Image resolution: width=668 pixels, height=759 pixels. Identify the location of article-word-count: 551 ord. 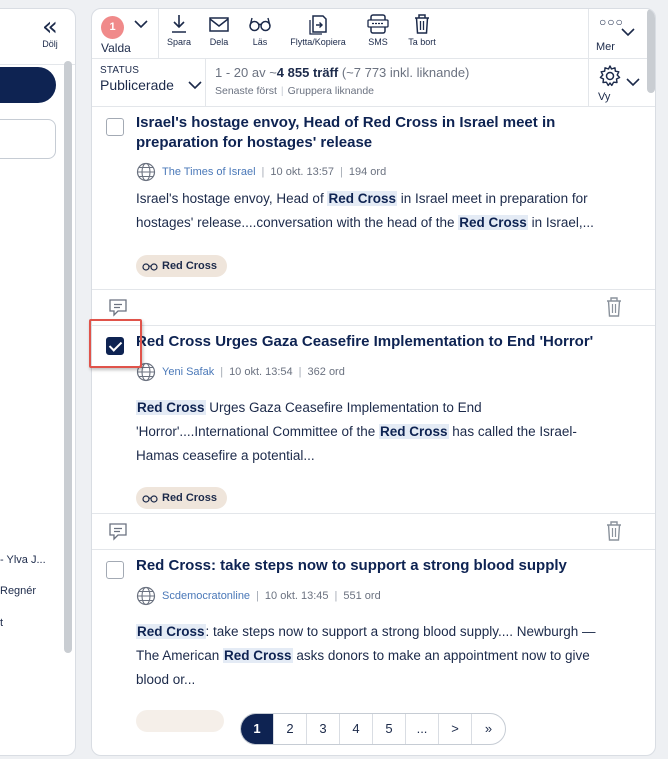
(362, 596).